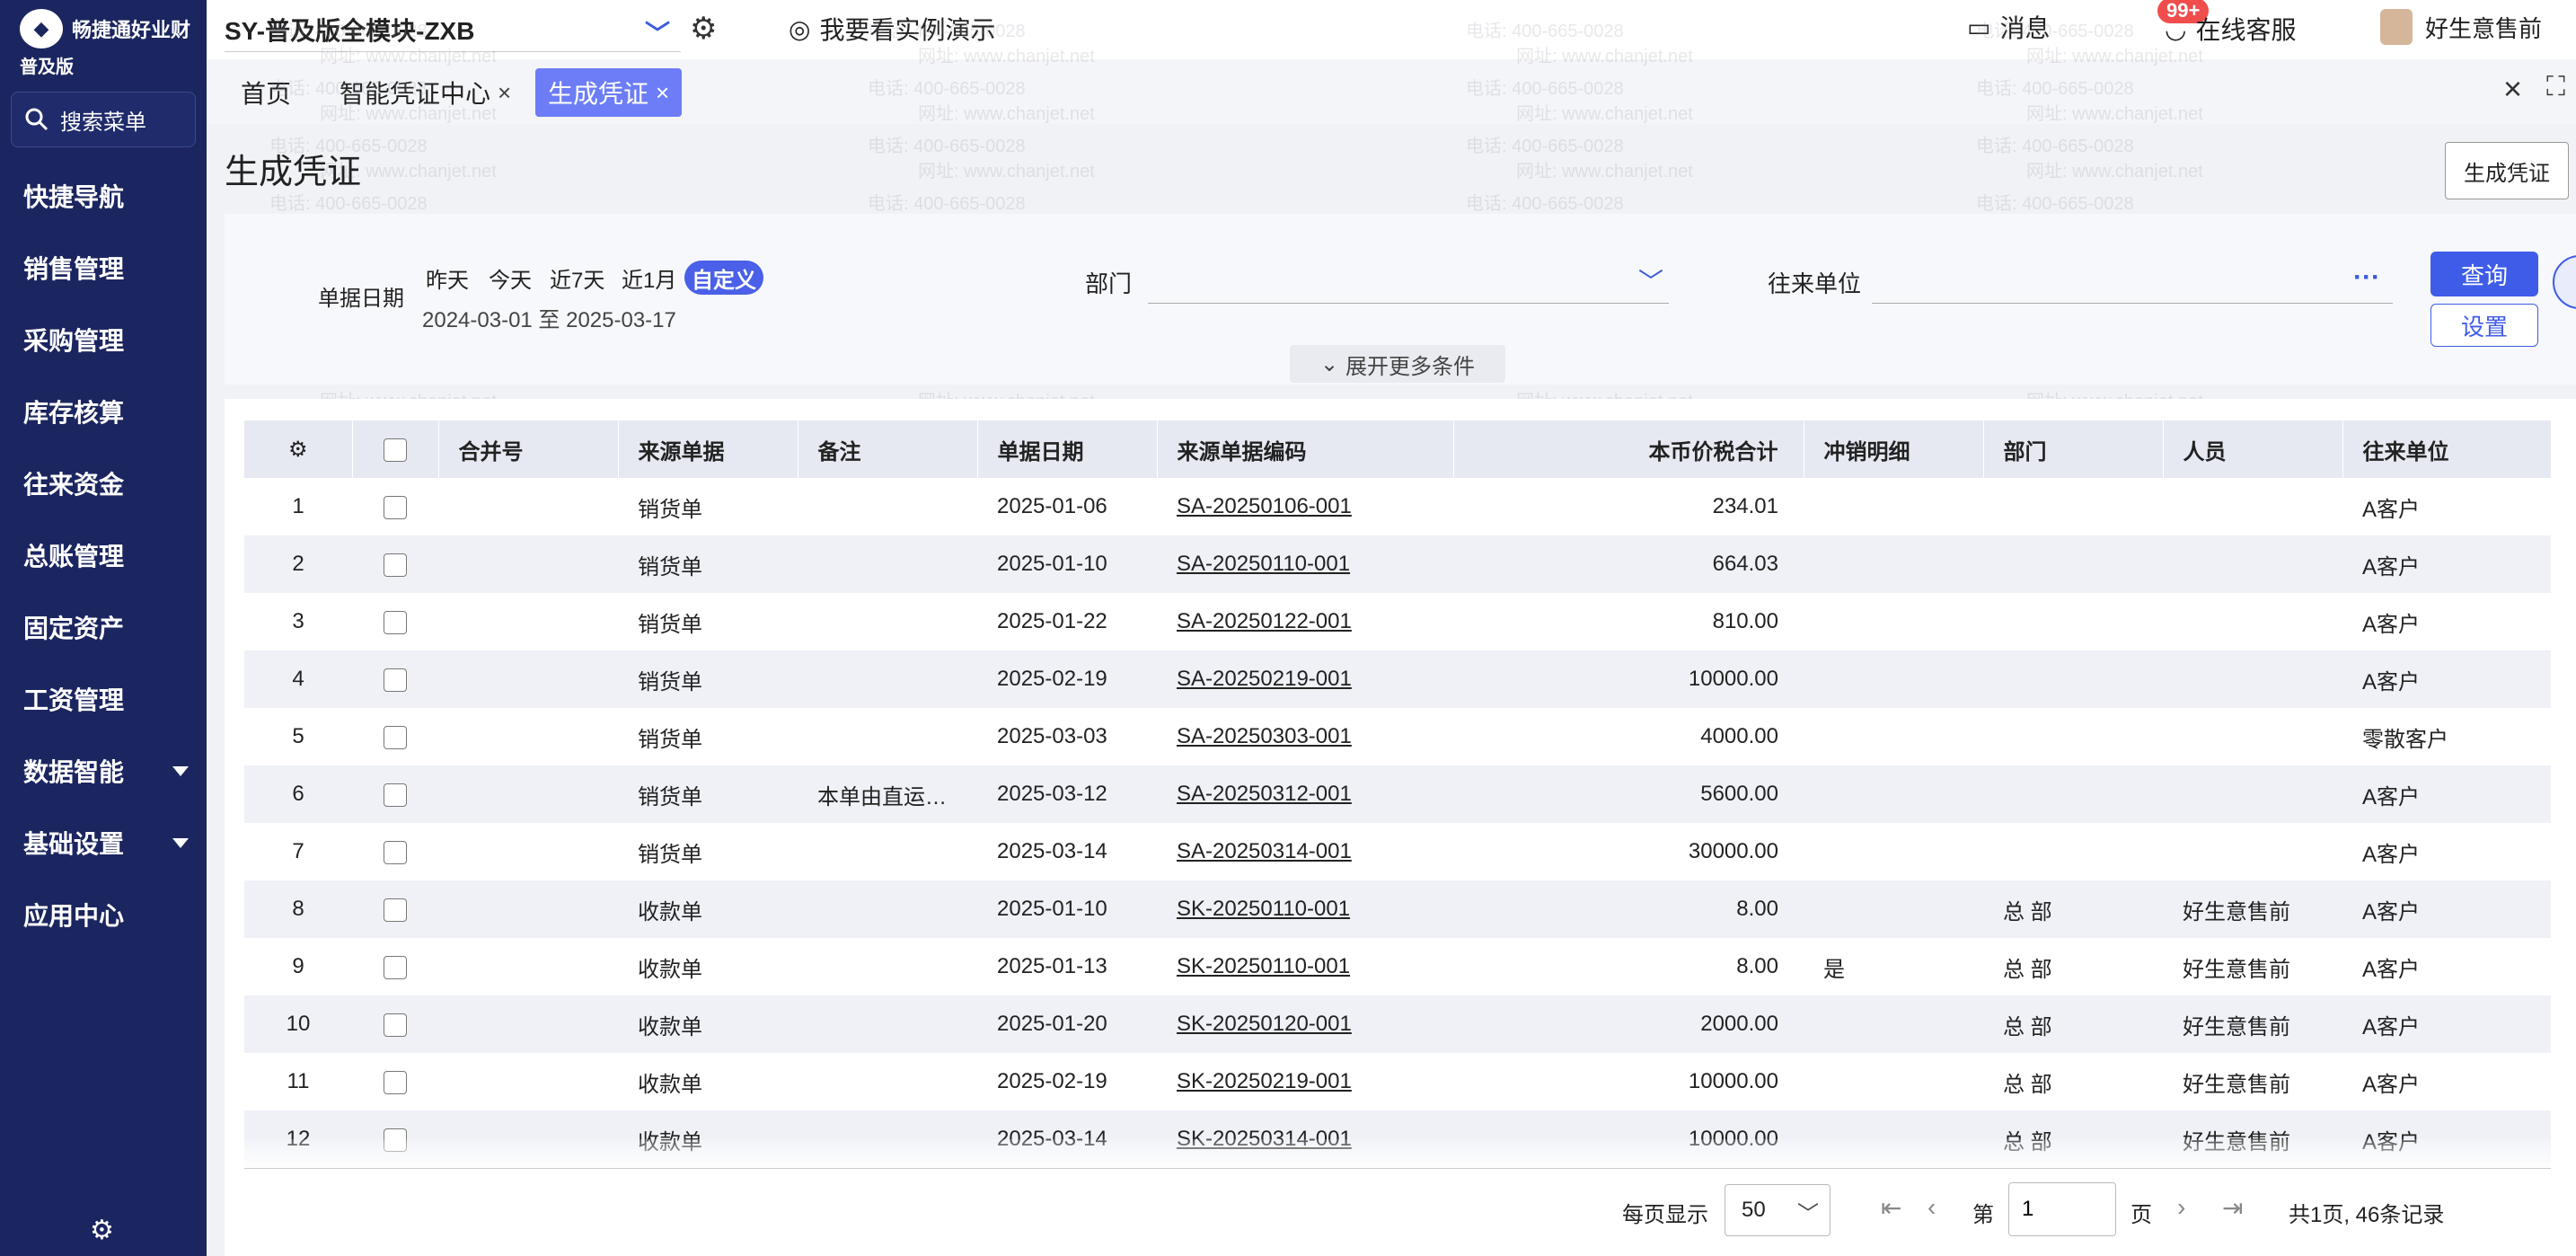 The height and width of the screenshot is (1256, 2576). What do you see at coordinates (1891, 1208) in the screenshot?
I see `first-page-icon: ⇤` at bounding box center [1891, 1208].